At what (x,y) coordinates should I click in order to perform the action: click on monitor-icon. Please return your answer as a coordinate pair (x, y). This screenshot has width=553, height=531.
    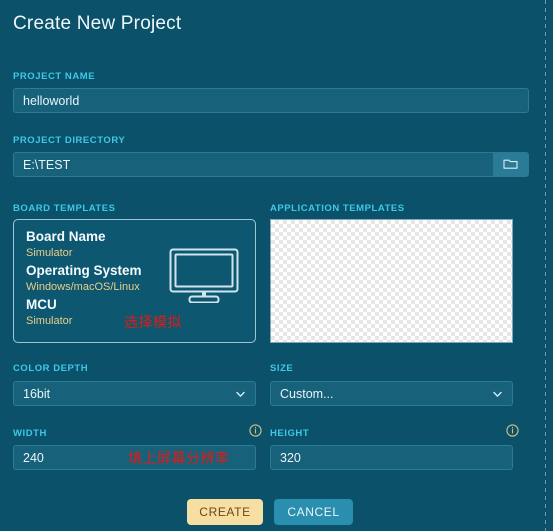
    Looking at the image, I should click on (204, 278).